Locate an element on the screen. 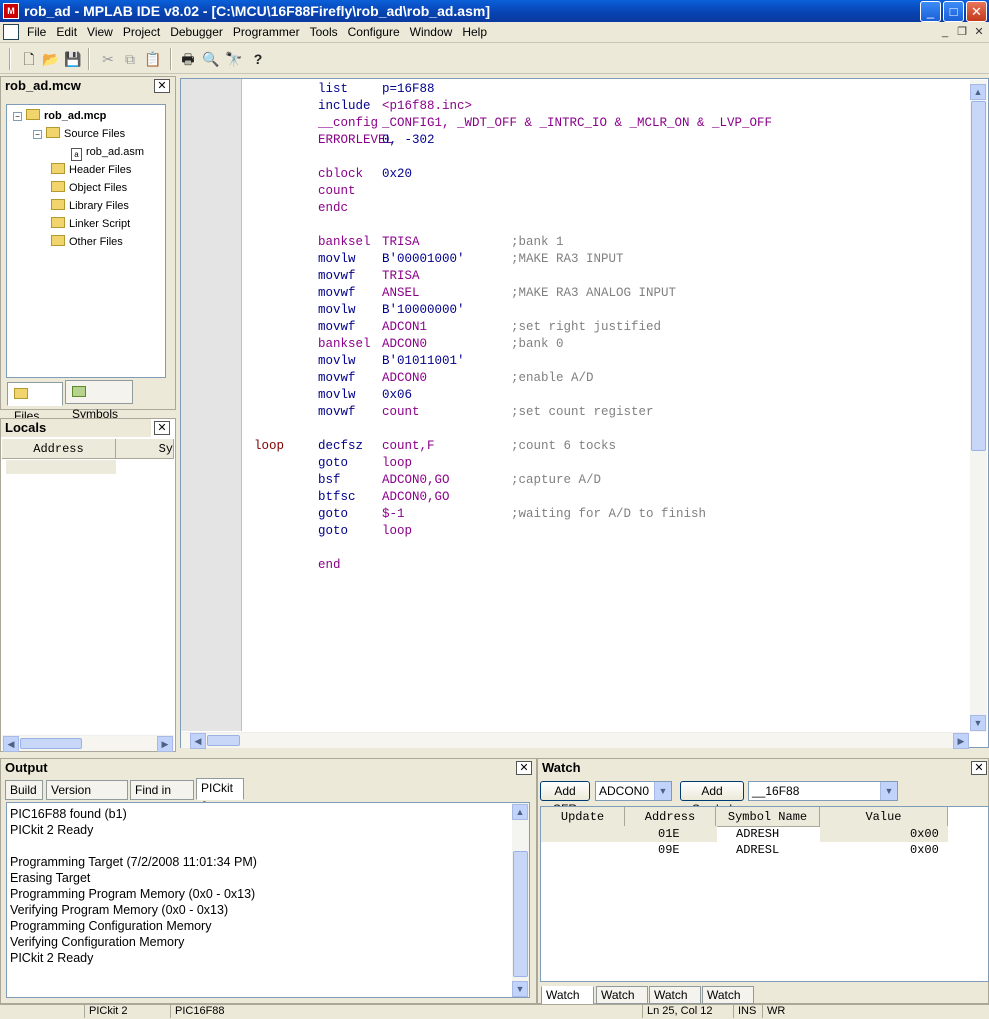  menu-project: Project is located at coordinates (141, 32).